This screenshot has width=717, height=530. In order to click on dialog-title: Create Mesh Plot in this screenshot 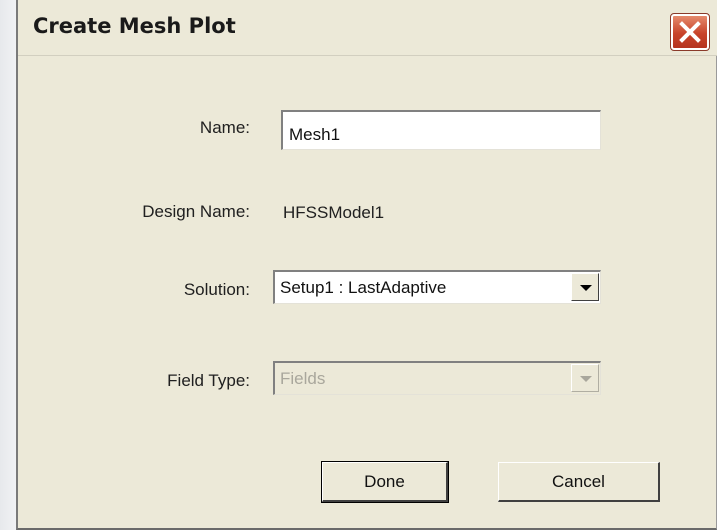, I will do `click(134, 26)`.